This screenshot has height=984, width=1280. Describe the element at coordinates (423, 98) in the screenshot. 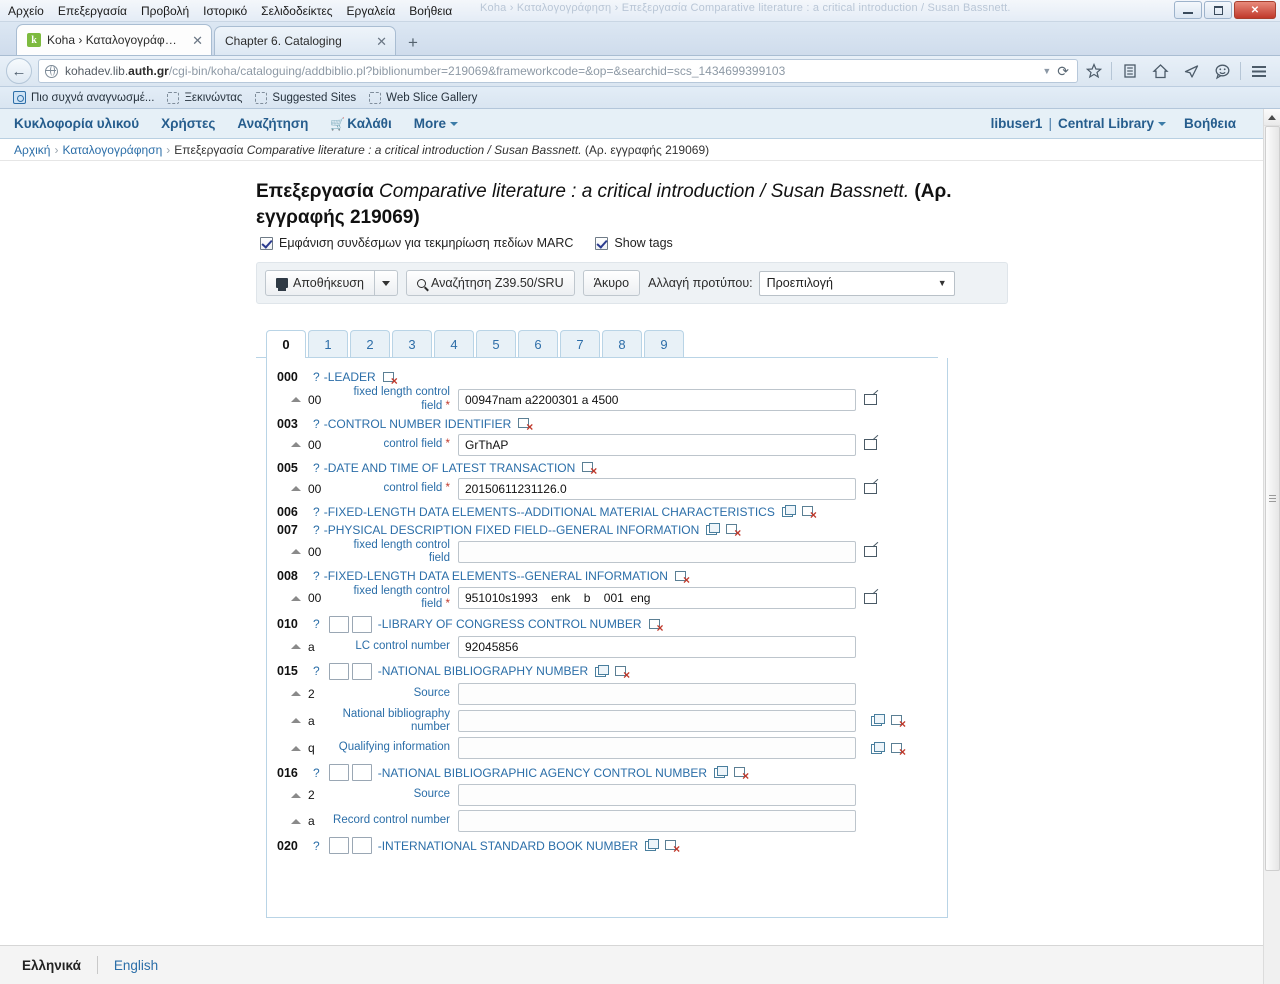

I see `bookmark-web-slice-gallery: Web Slice Gallery` at that location.